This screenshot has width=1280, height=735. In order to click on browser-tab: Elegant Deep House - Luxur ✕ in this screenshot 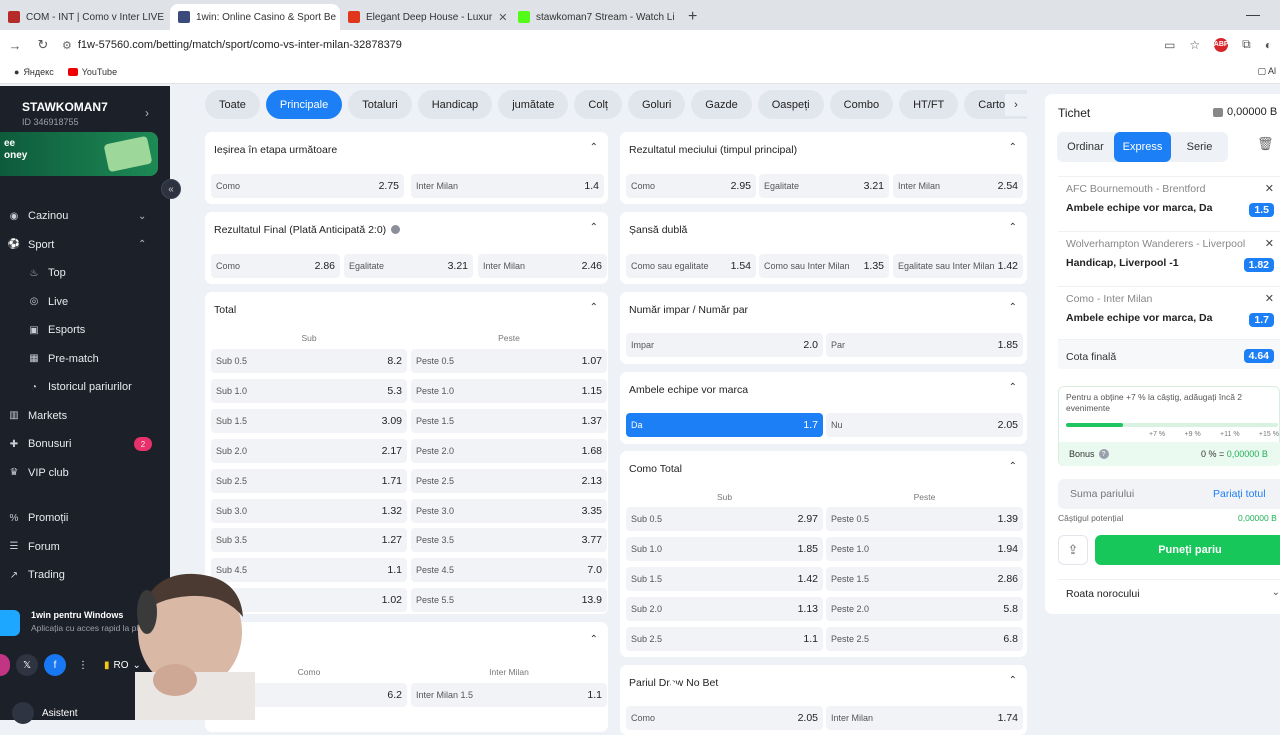, I will do `click(425, 17)`.